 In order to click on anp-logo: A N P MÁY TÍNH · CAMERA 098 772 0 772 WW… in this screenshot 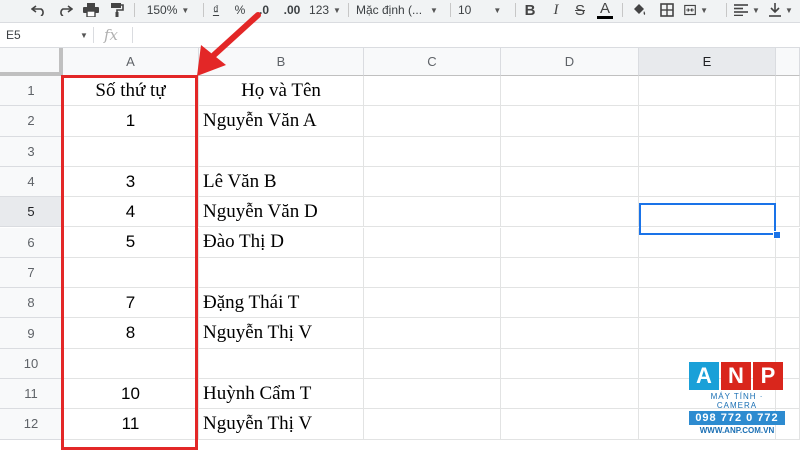, I will do `click(737, 400)`.